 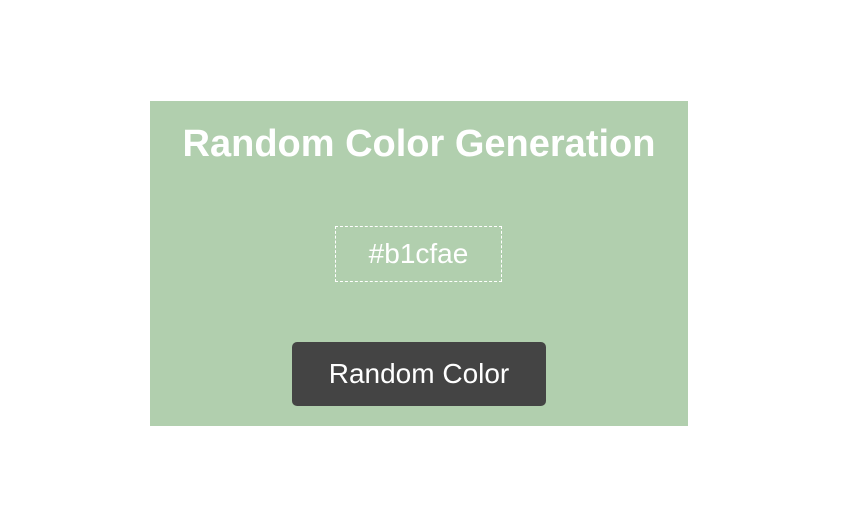 I want to click on page-title: Random Color Generation, so click(x=419, y=144).